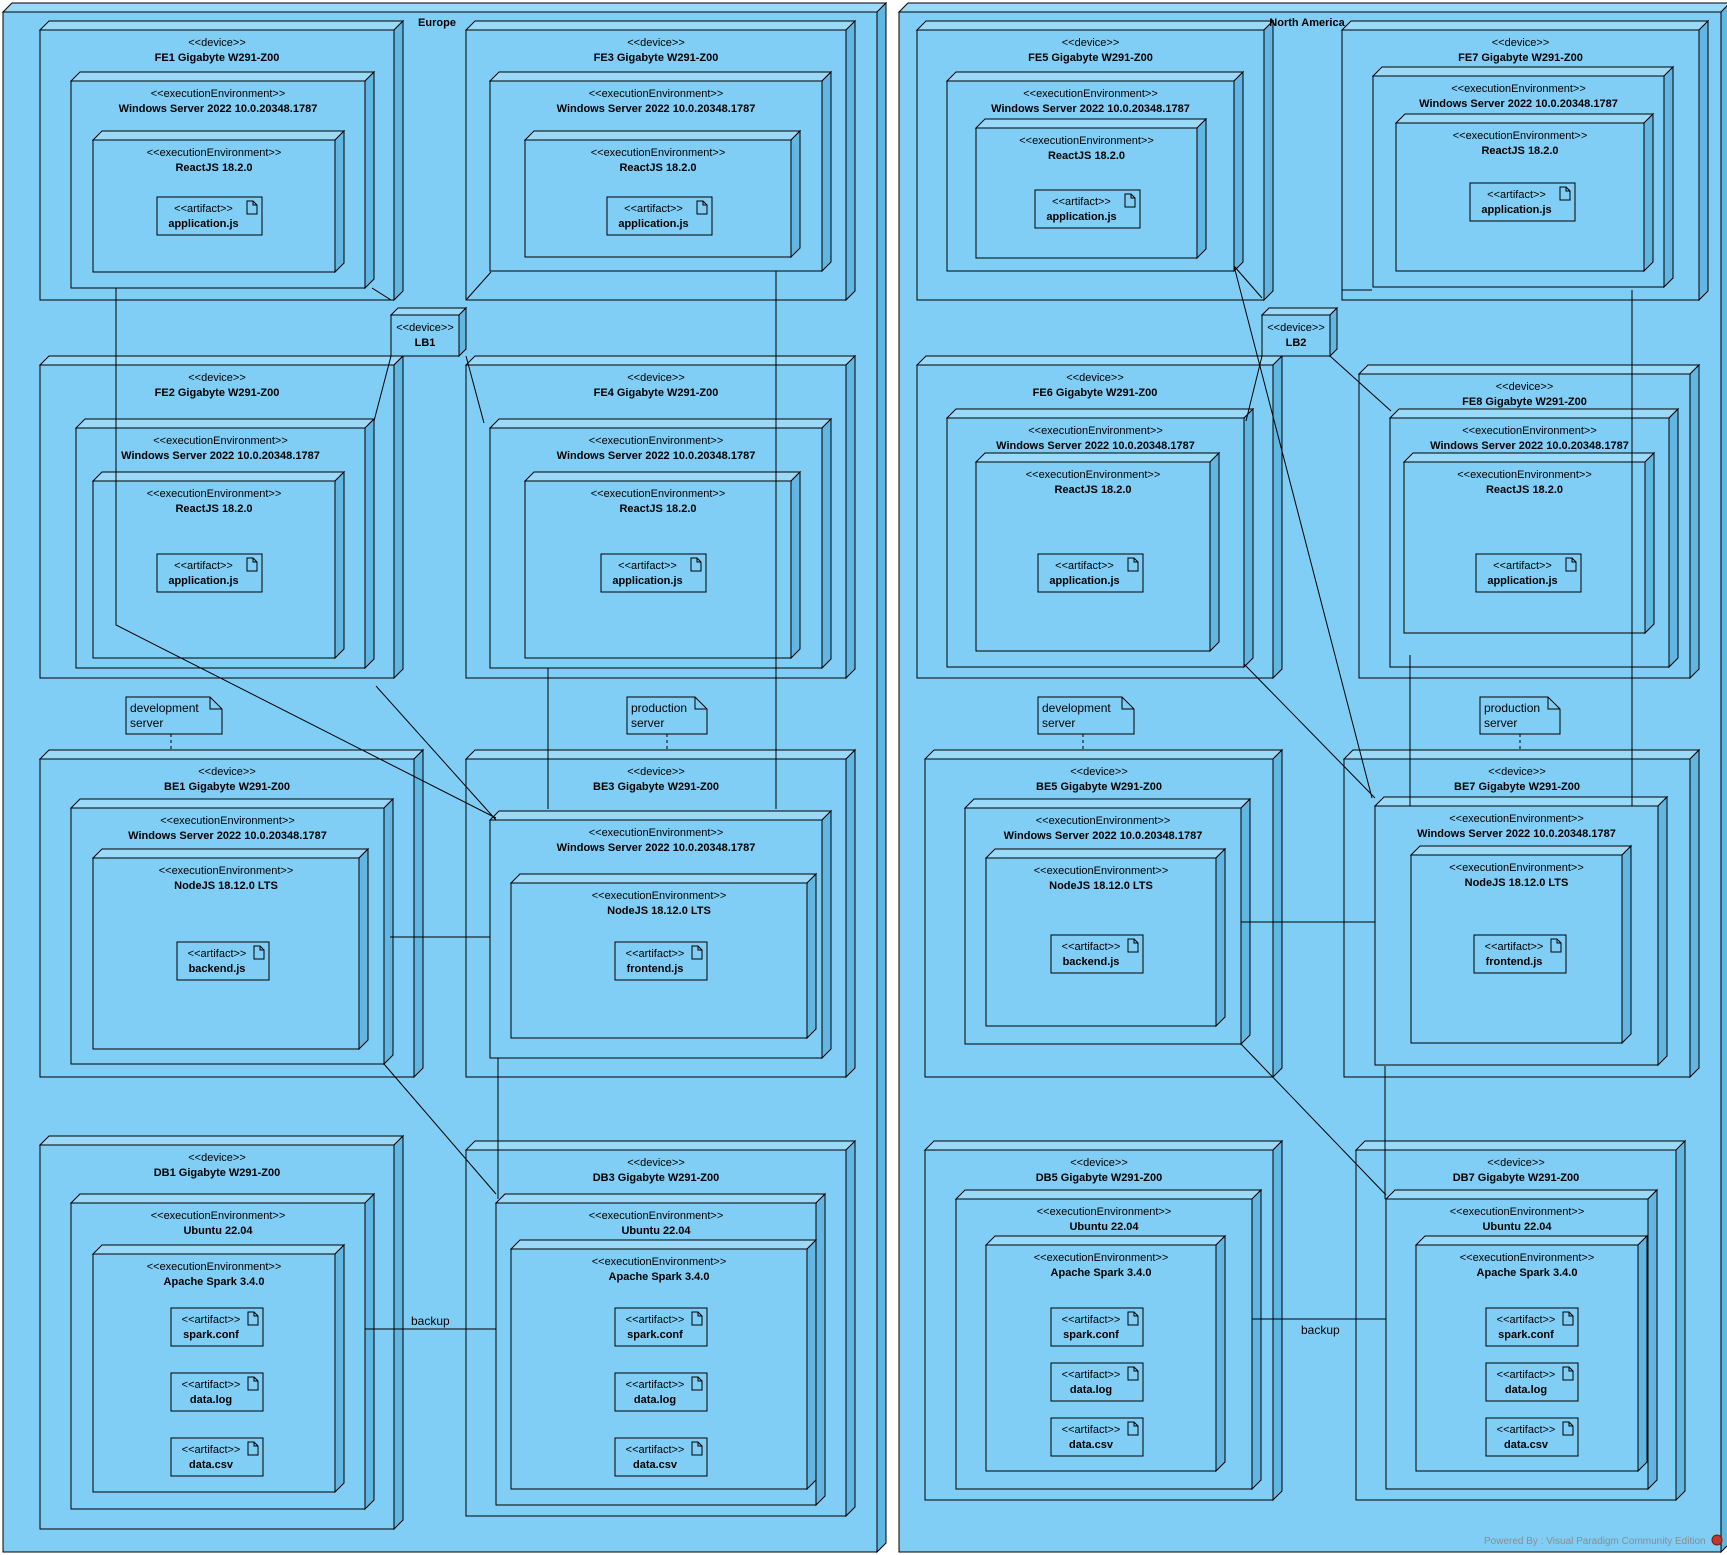 Image resolution: width=1727 pixels, height=1555 pixels. What do you see at coordinates (1520, 954) in the screenshot?
I see `artifact: <<artifact>> frontend.js` at bounding box center [1520, 954].